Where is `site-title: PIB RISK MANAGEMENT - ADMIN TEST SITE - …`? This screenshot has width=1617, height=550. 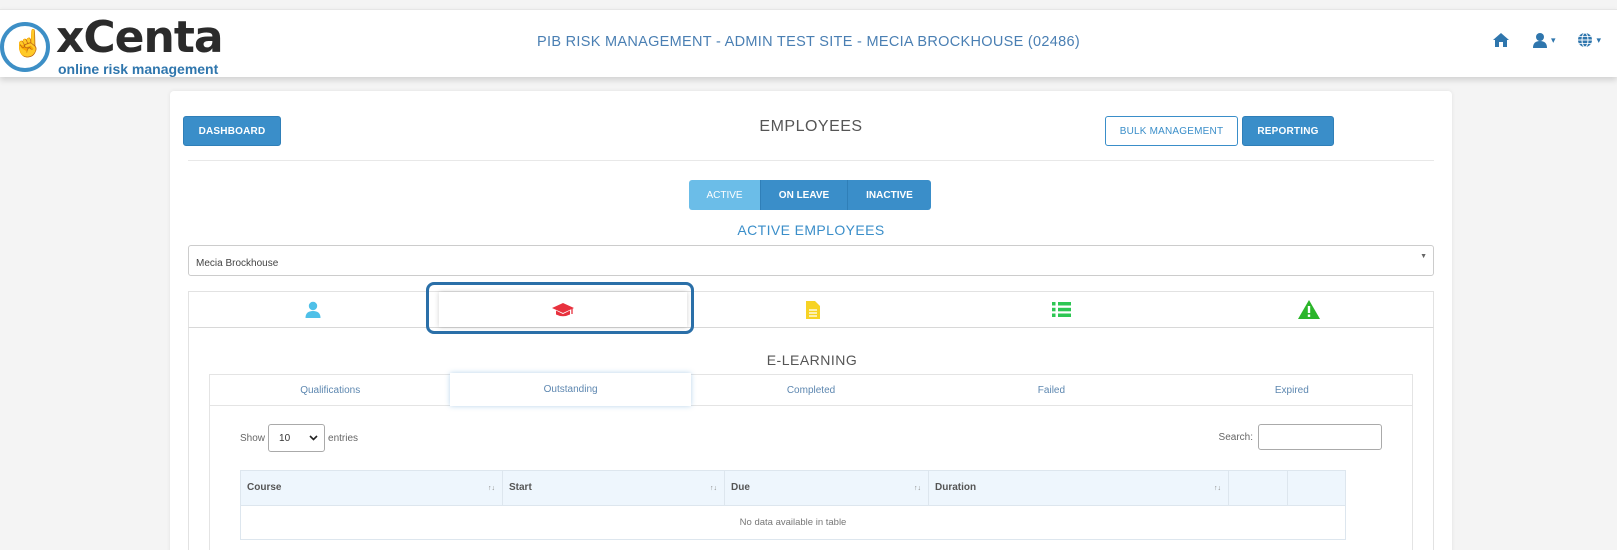
site-title: PIB RISK MANAGEMENT - ADMIN TEST SITE - … is located at coordinates (808, 42).